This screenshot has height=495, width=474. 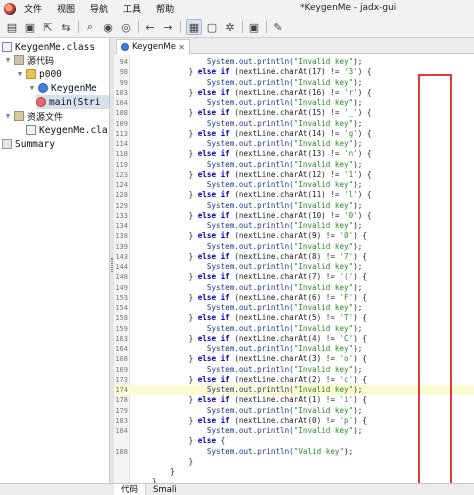 I want to click on menu-file: 文件, so click(x=33, y=8).